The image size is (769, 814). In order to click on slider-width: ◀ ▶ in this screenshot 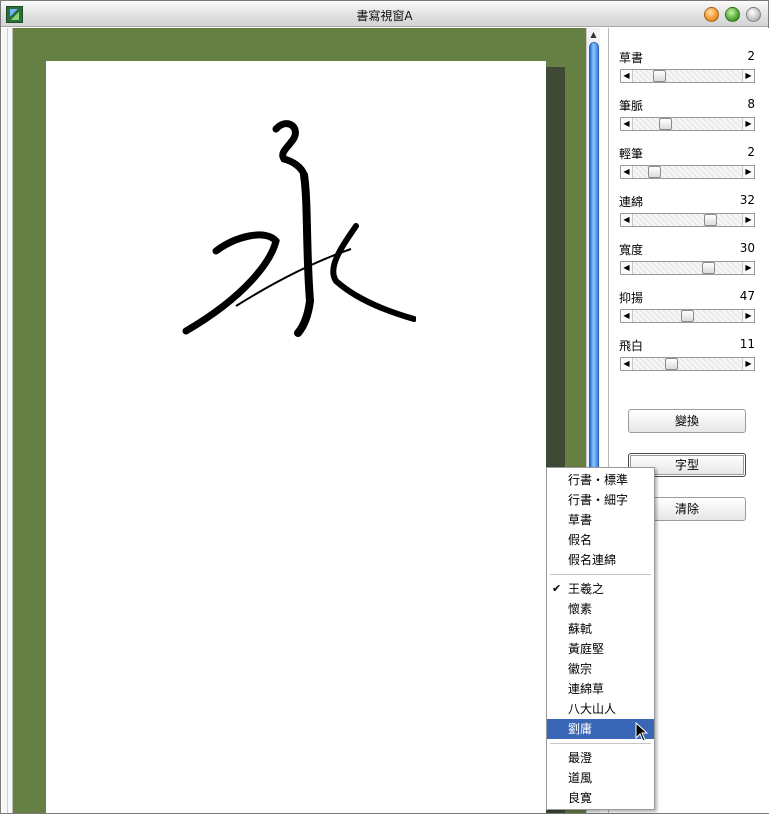, I will do `click(687, 268)`.